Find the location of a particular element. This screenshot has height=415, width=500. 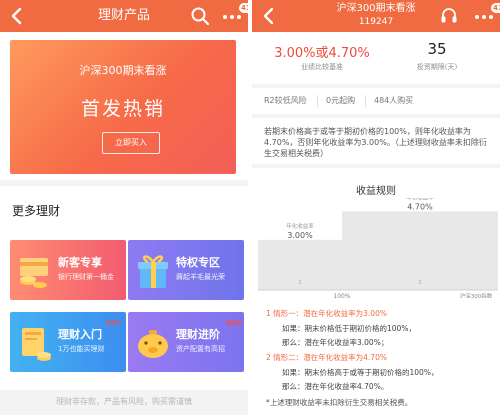

yield-rate-label: 业绩比较基准 is located at coordinates (322, 67).